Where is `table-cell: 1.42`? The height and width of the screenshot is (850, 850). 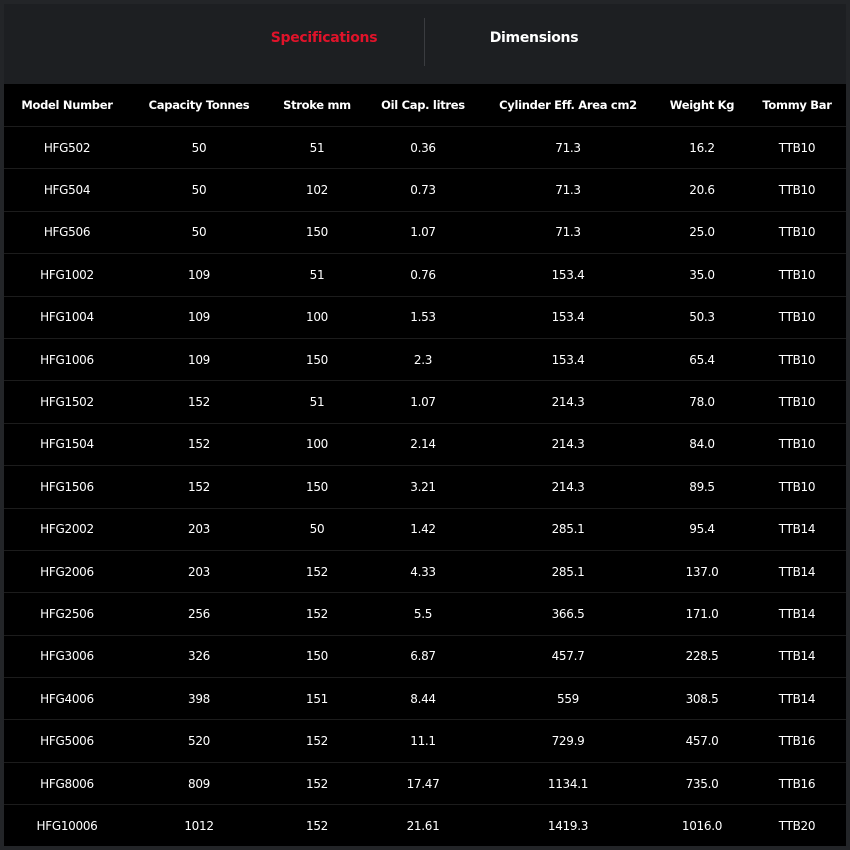 table-cell: 1.42 is located at coordinates (423, 529).